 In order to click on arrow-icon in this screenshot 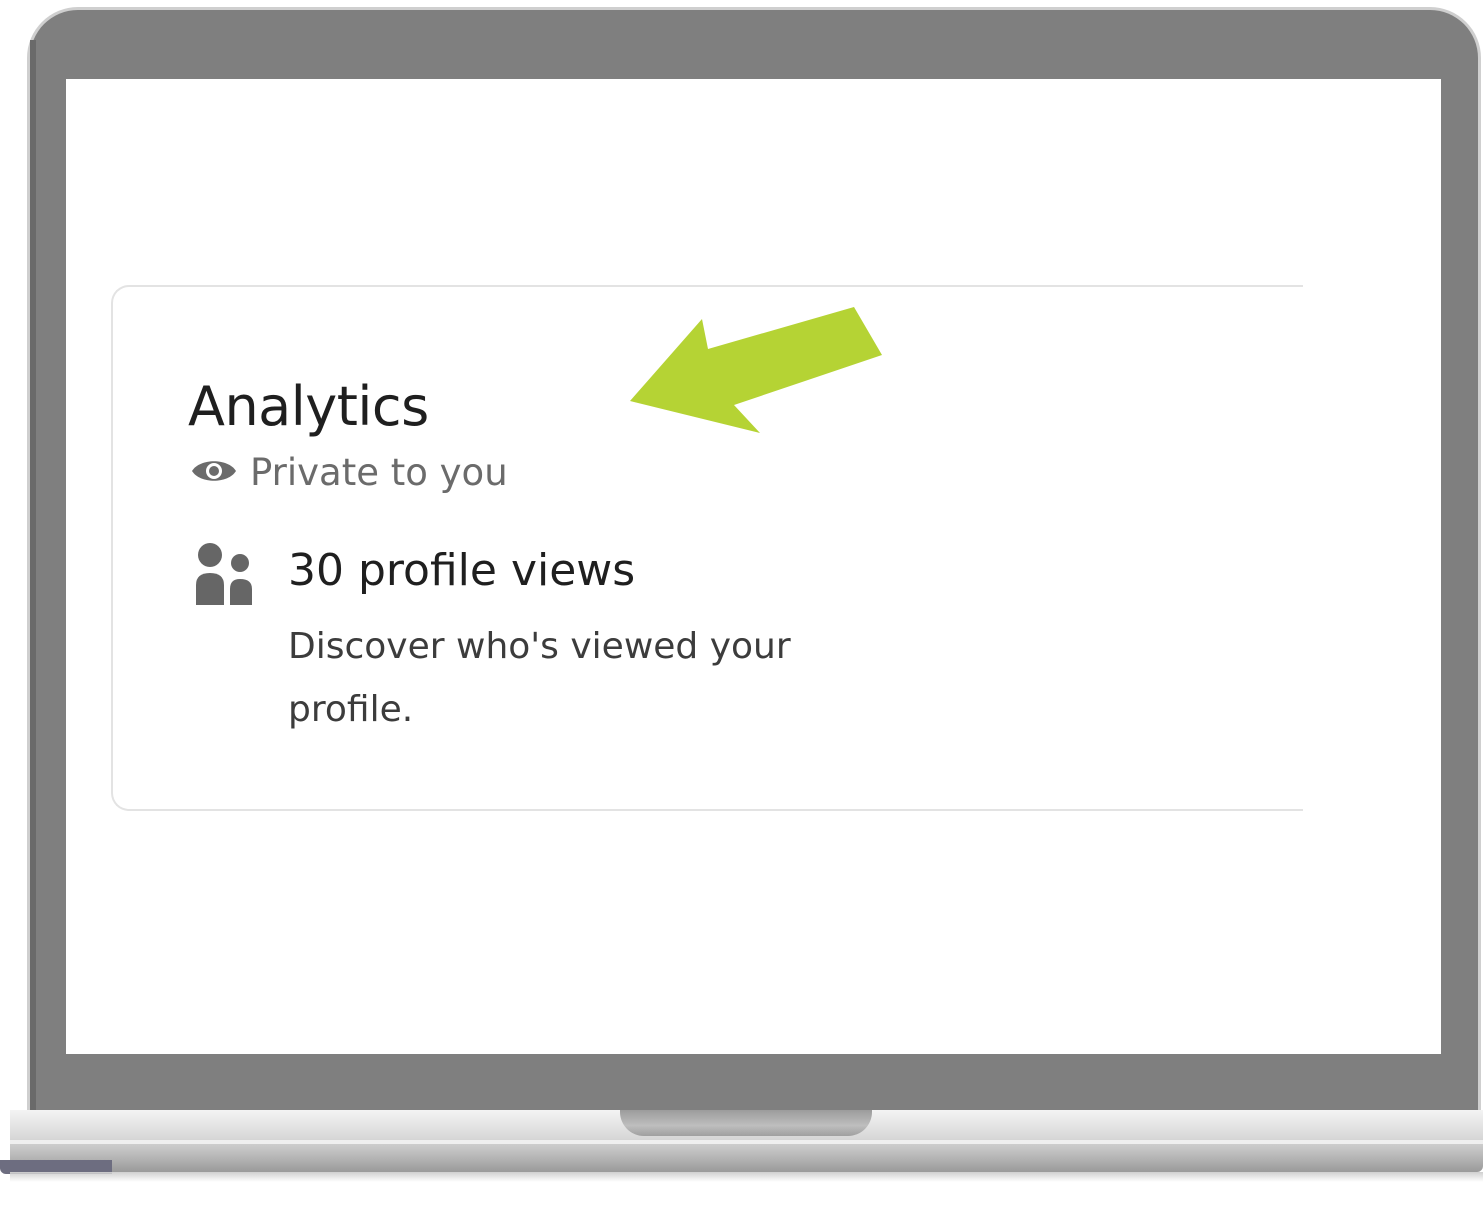, I will do `click(758, 373)`.